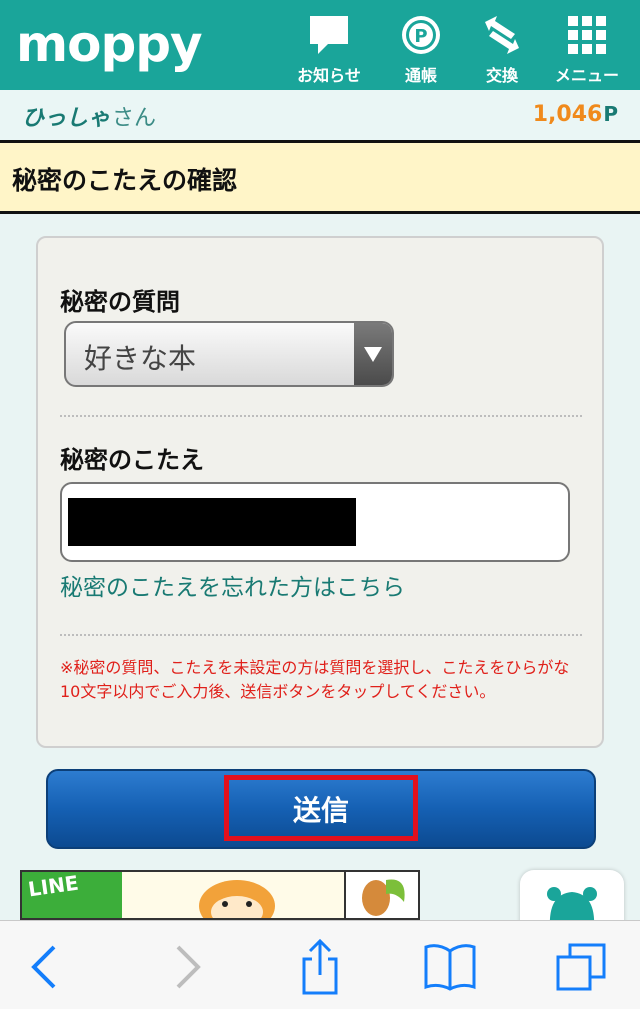 The width and height of the screenshot is (640, 1009). What do you see at coordinates (212, 522) in the screenshot?
I see `redacted-answer` at bounding box center [212, 522].